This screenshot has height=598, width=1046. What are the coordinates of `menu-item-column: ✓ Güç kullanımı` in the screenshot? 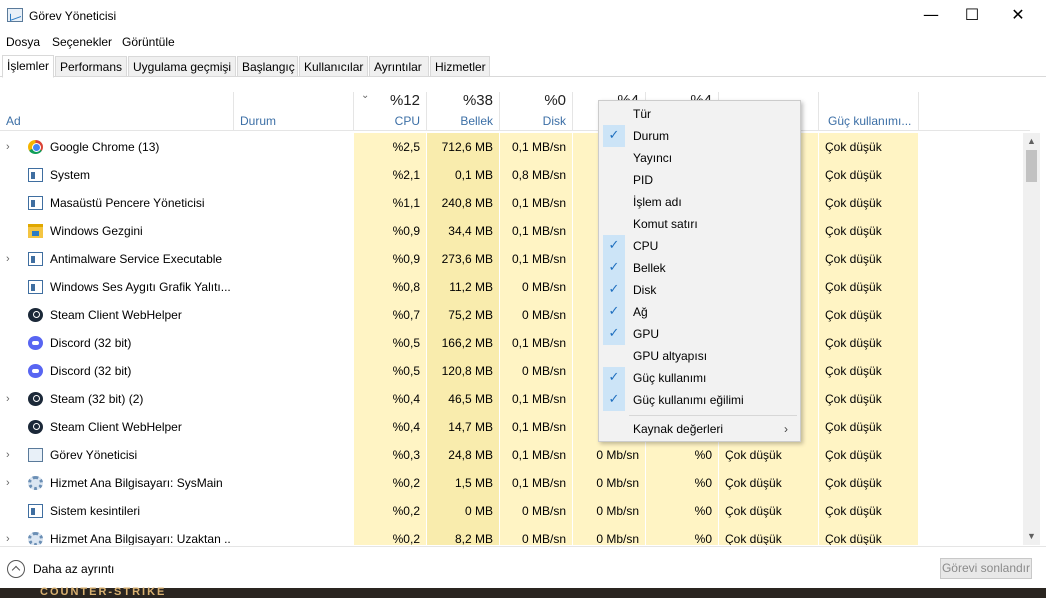 It's located at (699, 378).